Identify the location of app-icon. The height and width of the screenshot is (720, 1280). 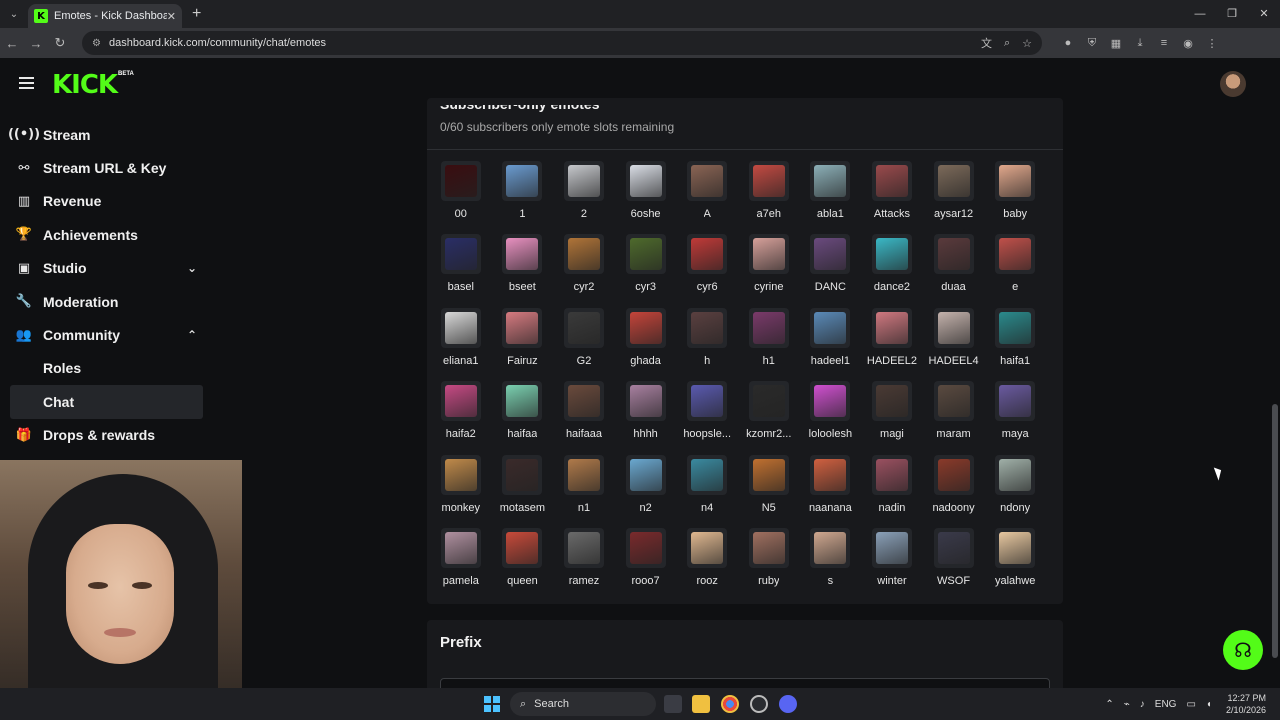
(759, 704).